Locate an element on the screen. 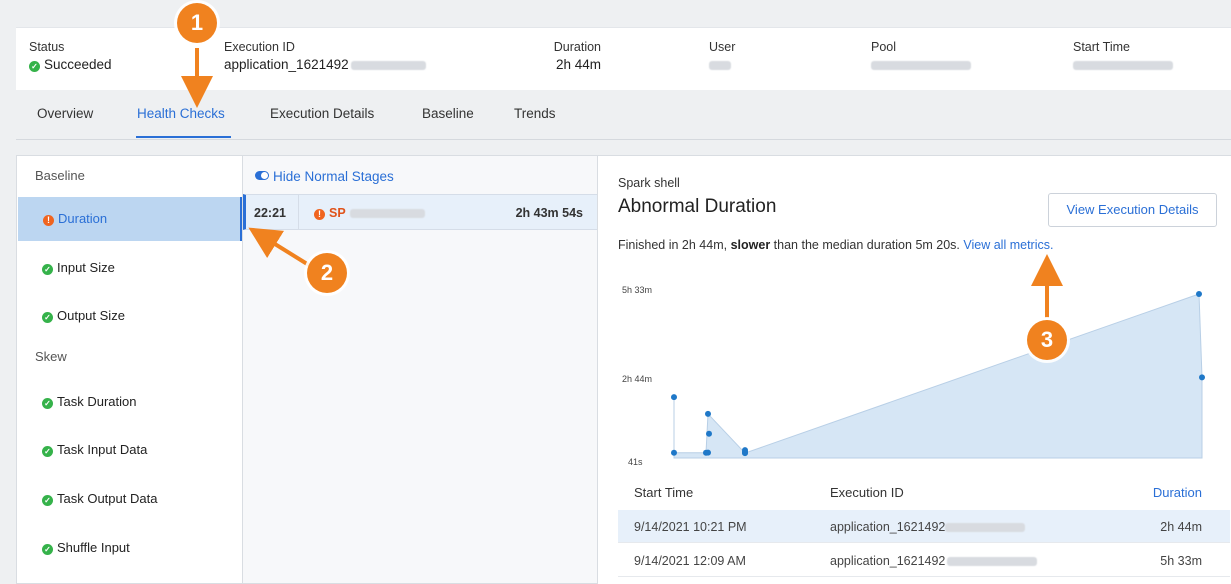  annotation-badge-2: 2 is located at coordinates (327, 273).